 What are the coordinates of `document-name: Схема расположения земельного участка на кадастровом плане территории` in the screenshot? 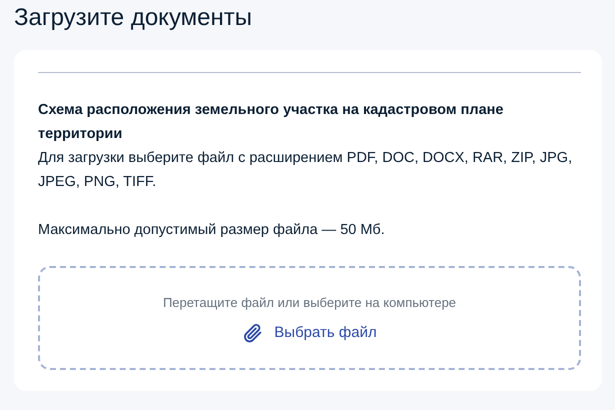 It's located at (271, 122).